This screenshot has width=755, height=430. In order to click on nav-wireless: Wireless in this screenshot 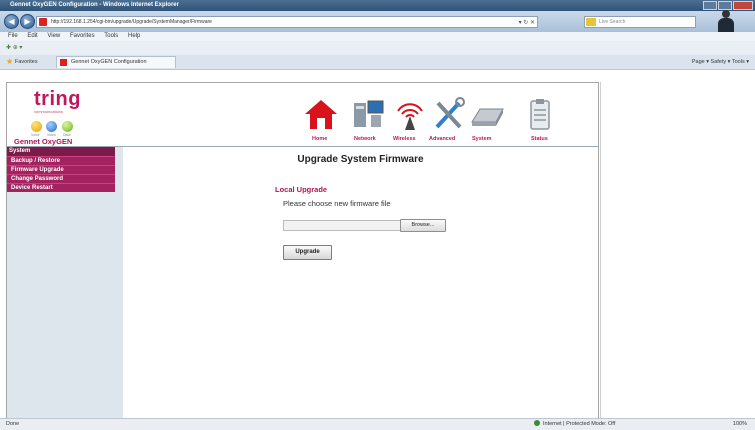, I will do `click(404, 139)`.